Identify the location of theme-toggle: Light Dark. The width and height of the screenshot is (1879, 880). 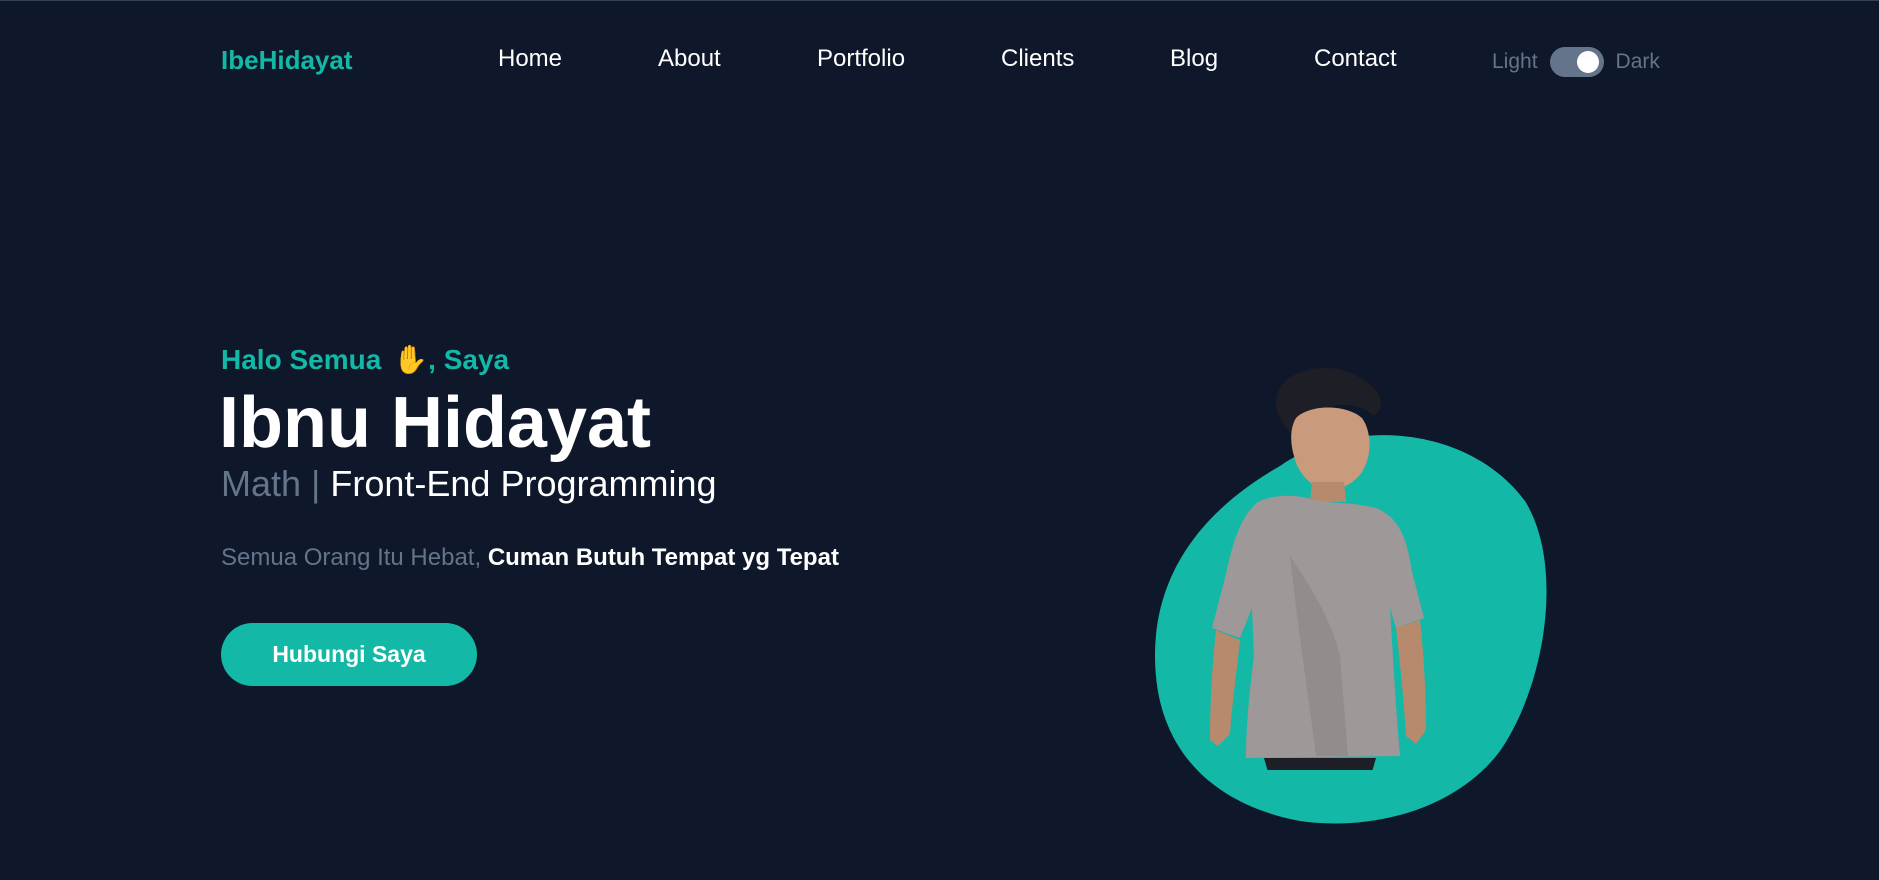
(1576, 62).